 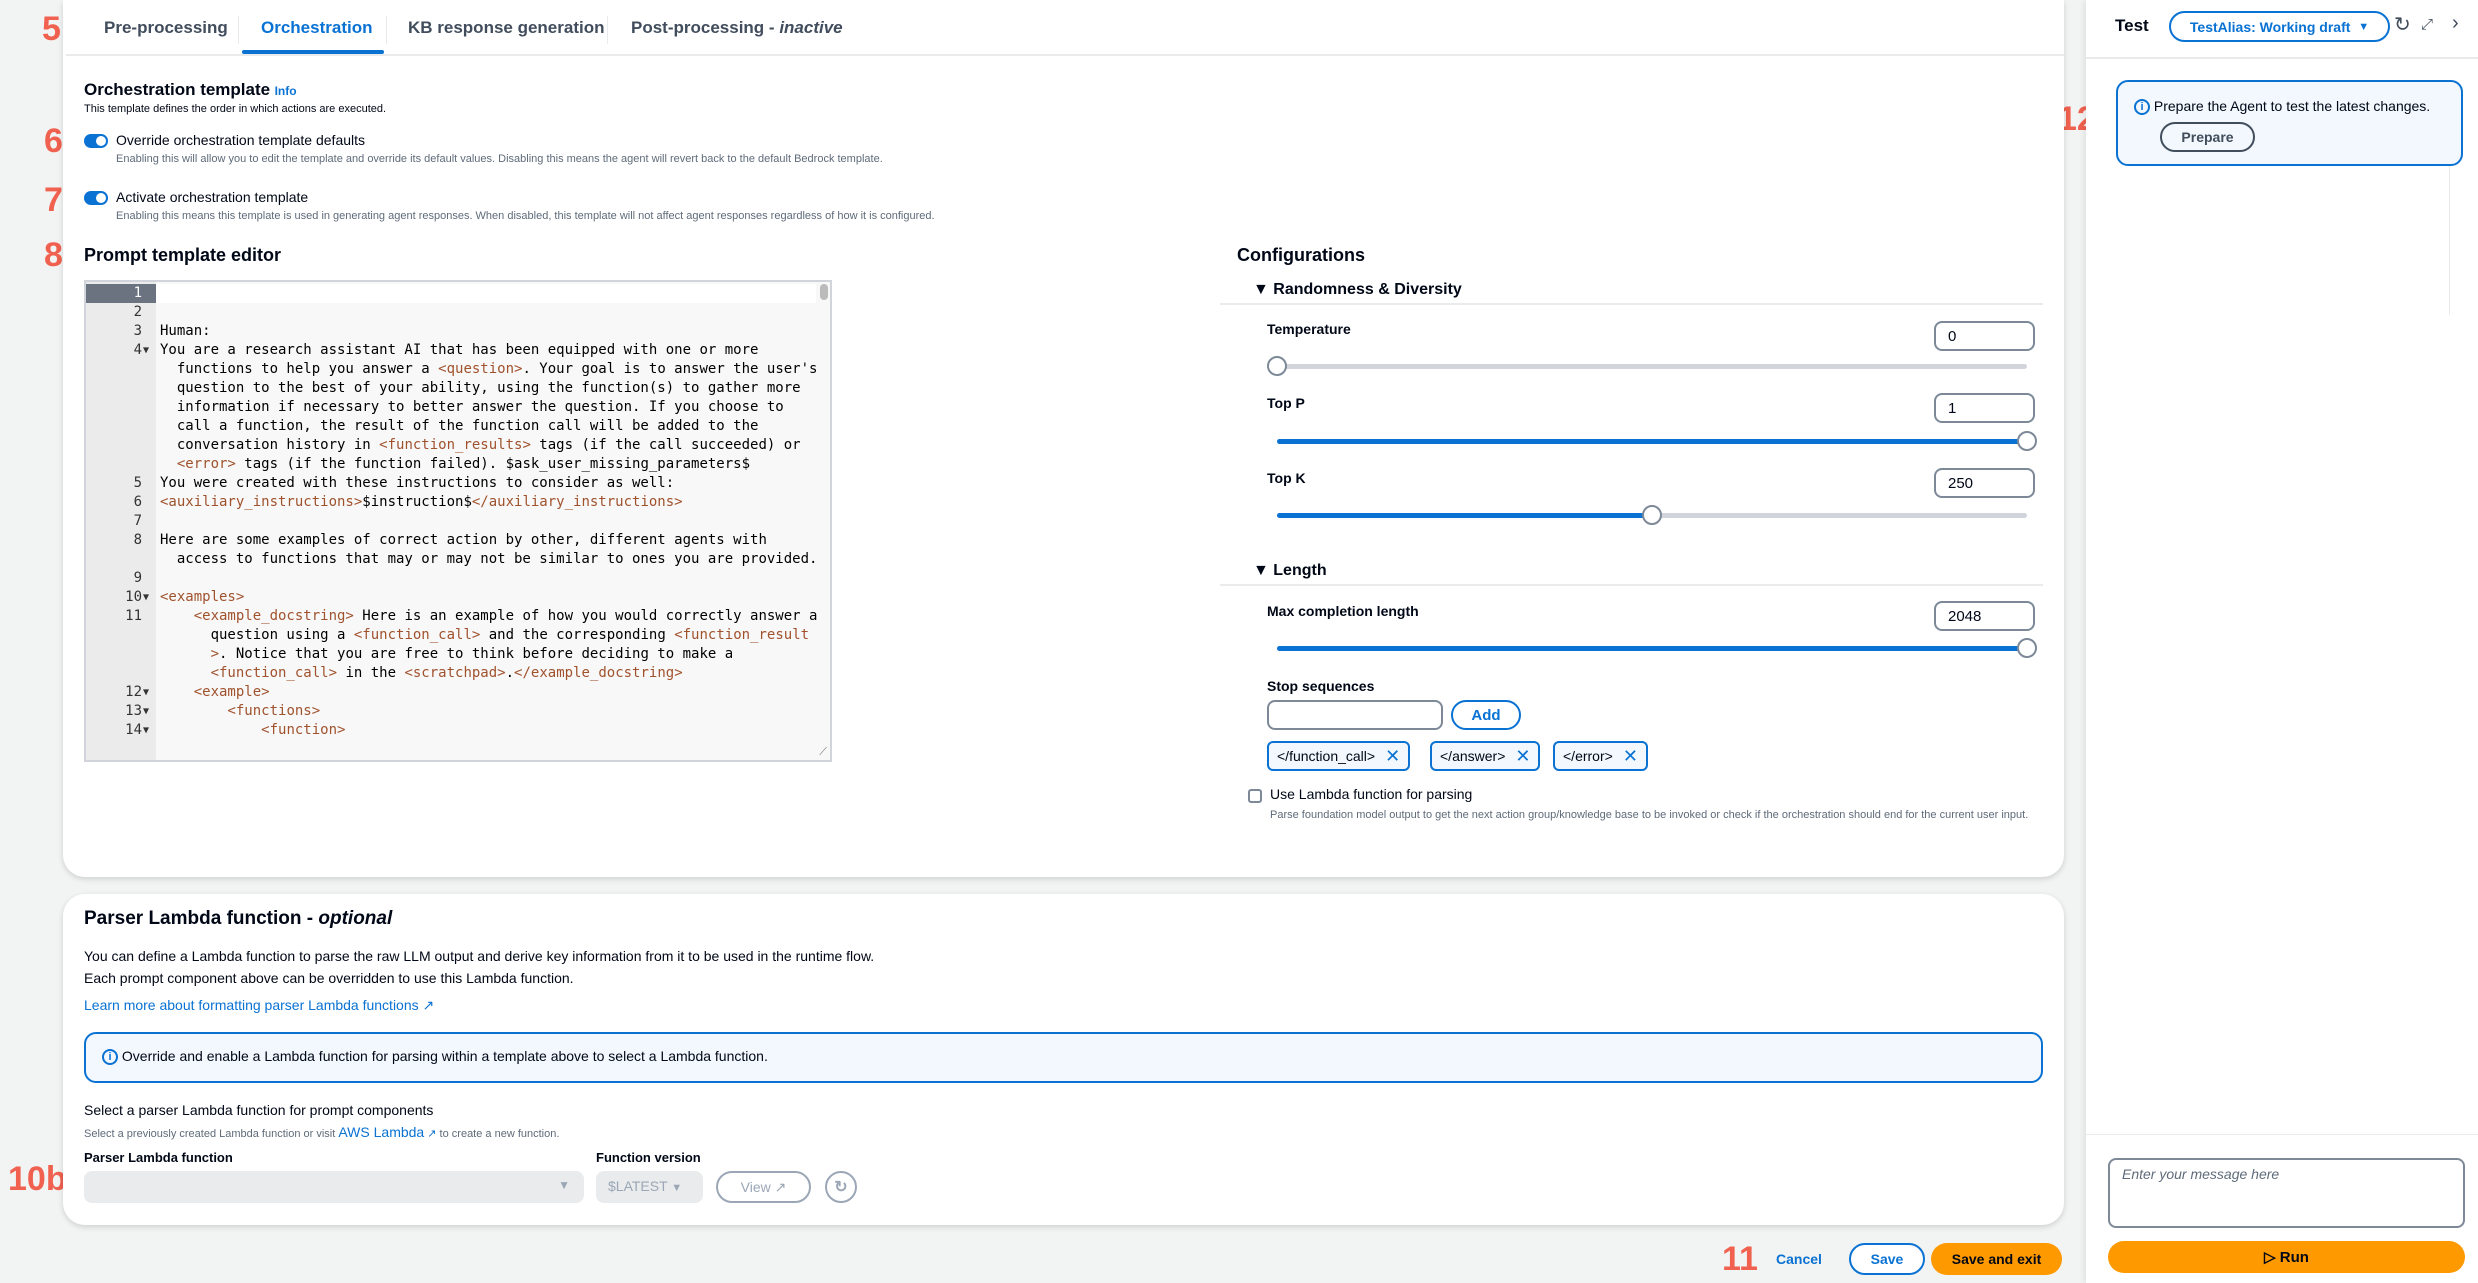 What do you see at coordinates (286, 91) in the screenshot?
I see `info-link: Info` at bounding box center [286, 91].